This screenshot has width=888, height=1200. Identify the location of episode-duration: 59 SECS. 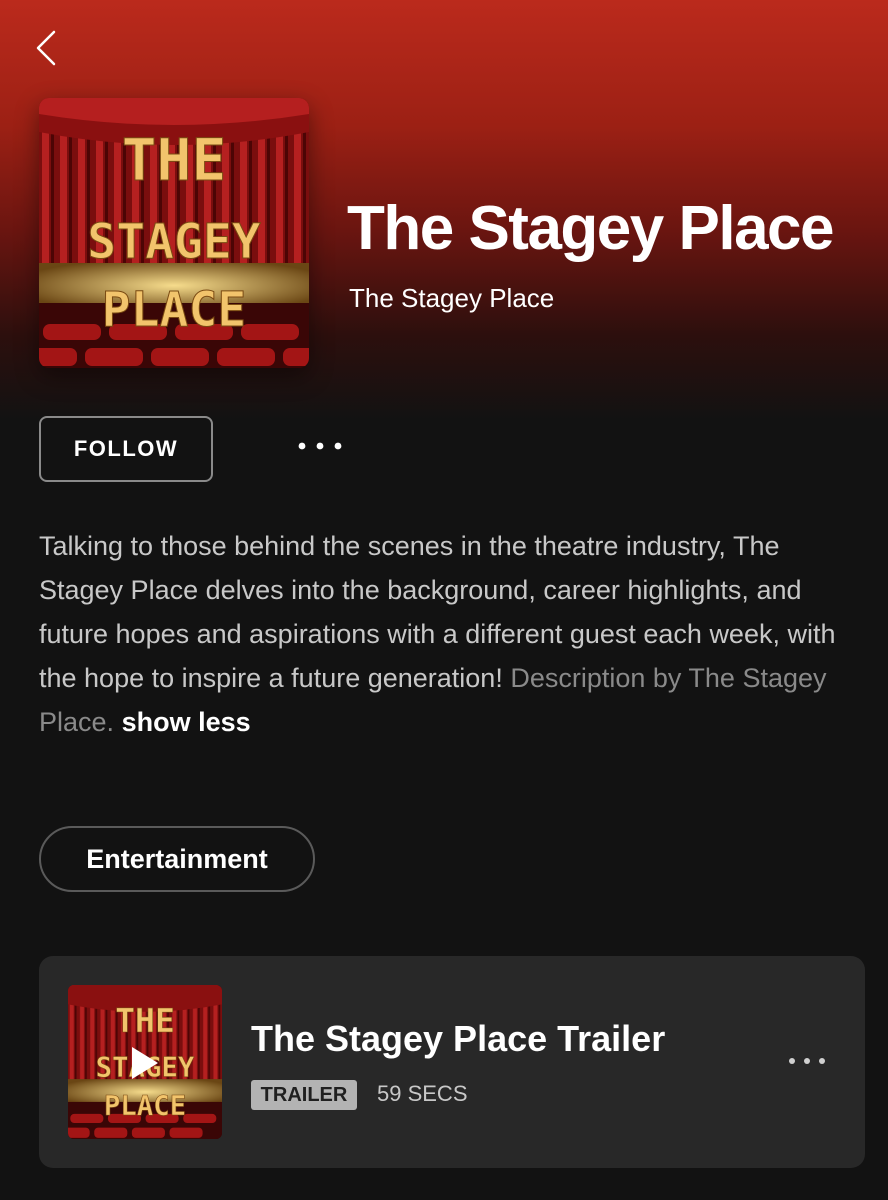
(422, 1093).